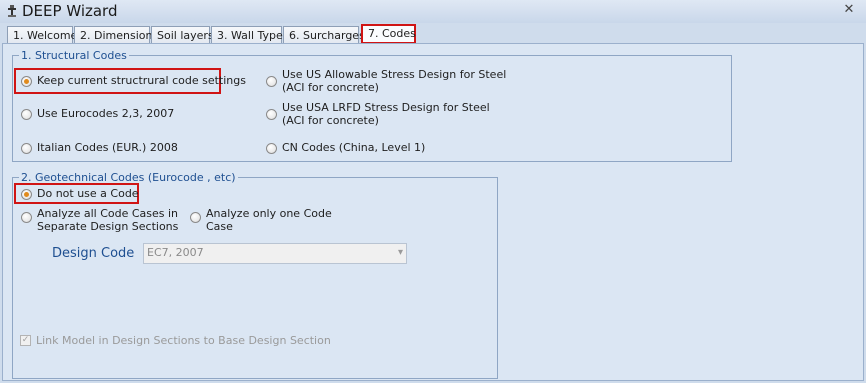 The width and height of the screenshot is (866, 383). I want to click on app-icon, so click(12, 11).